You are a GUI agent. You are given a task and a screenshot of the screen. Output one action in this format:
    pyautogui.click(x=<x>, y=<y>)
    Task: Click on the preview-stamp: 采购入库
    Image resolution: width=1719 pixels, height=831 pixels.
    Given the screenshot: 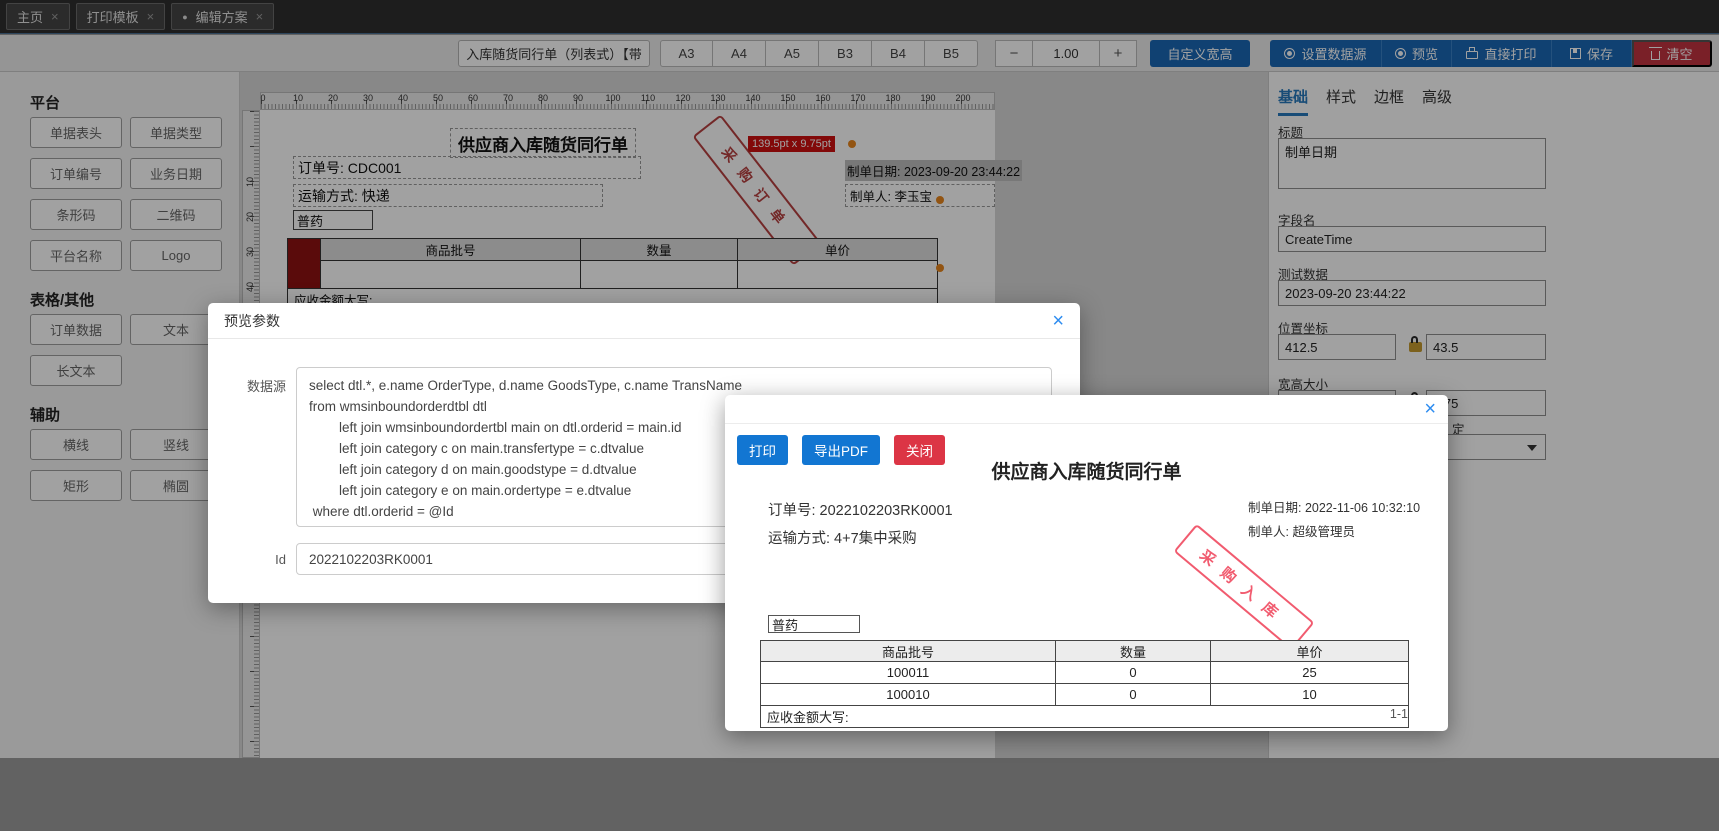 What is the action you would take?
    pyautogui.click(x=1244, y=587)
    